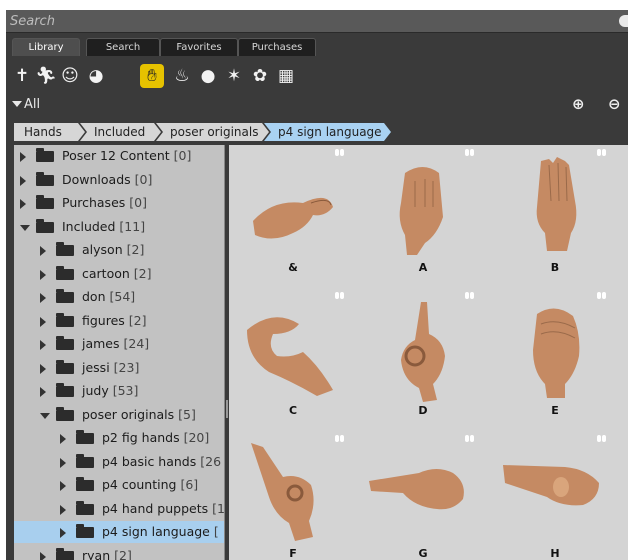 This screenshot has width=628, height=560. I want to click on thumbnail-item: A, so click(423, 216).